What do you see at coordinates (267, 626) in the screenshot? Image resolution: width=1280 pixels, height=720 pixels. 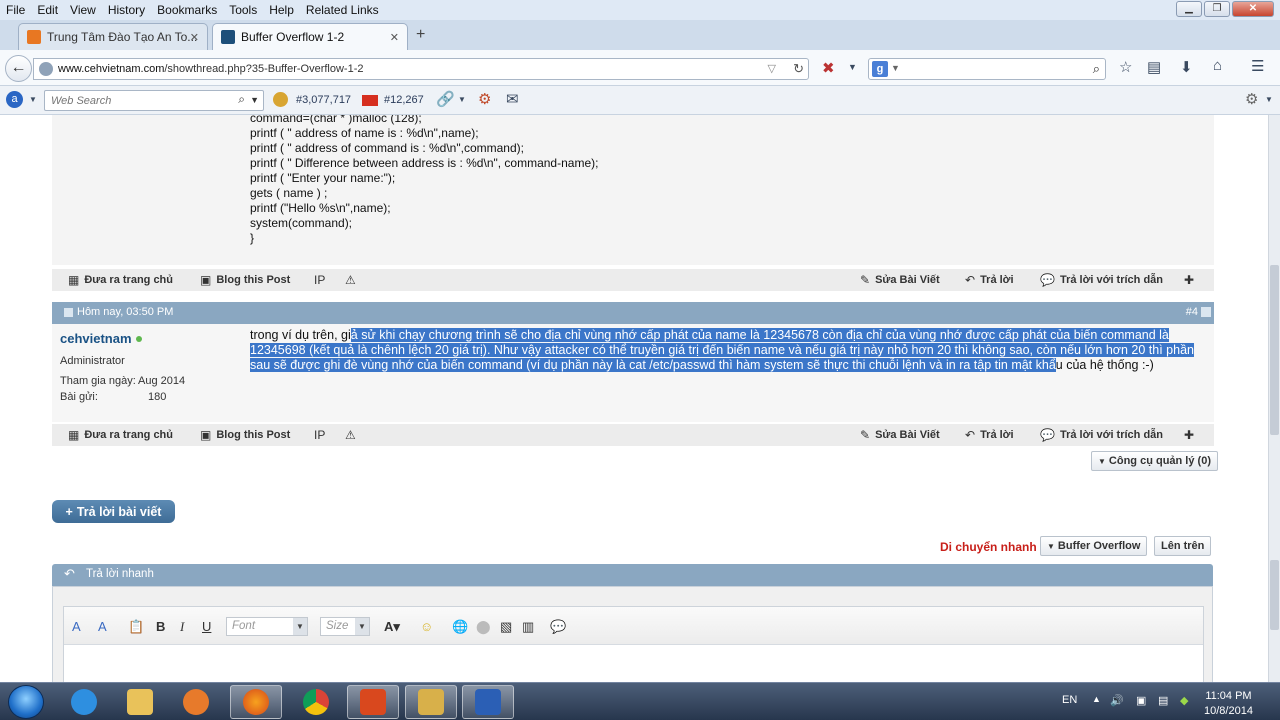 I see `font-select: Font ▼` at bounding box center [267, 626].